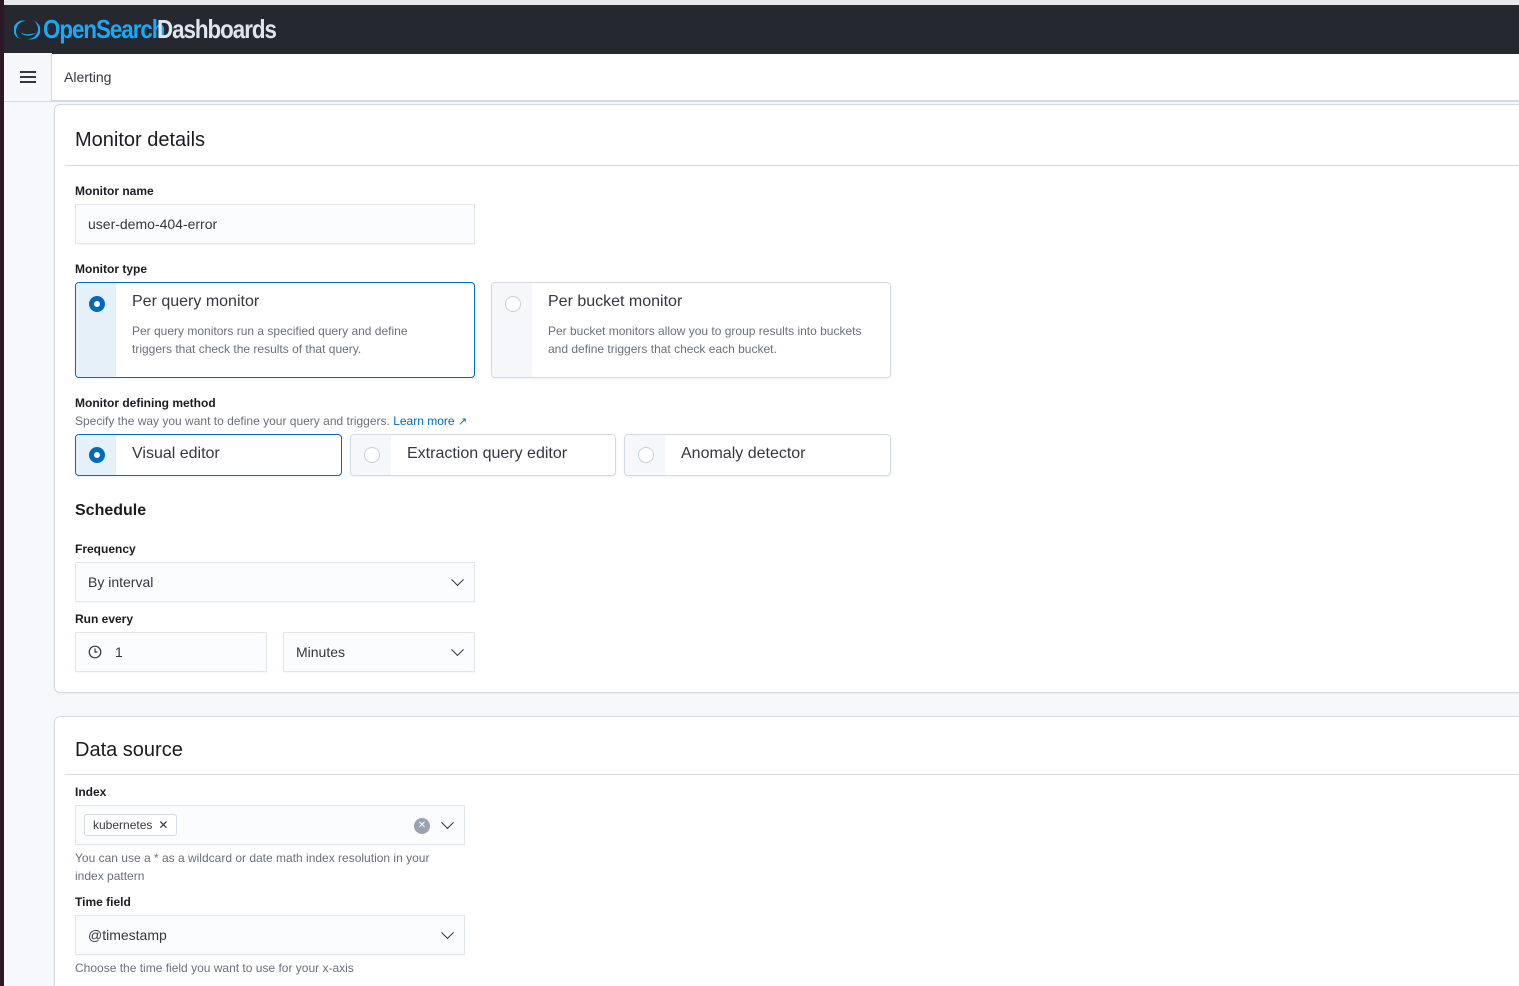 This screenshot has height=986, width=1519. What do you see at coordinates (275, 224) in the screenshot?
I see `monitor-name-input: user-demo-404-error` at bounding box center [275, 224].